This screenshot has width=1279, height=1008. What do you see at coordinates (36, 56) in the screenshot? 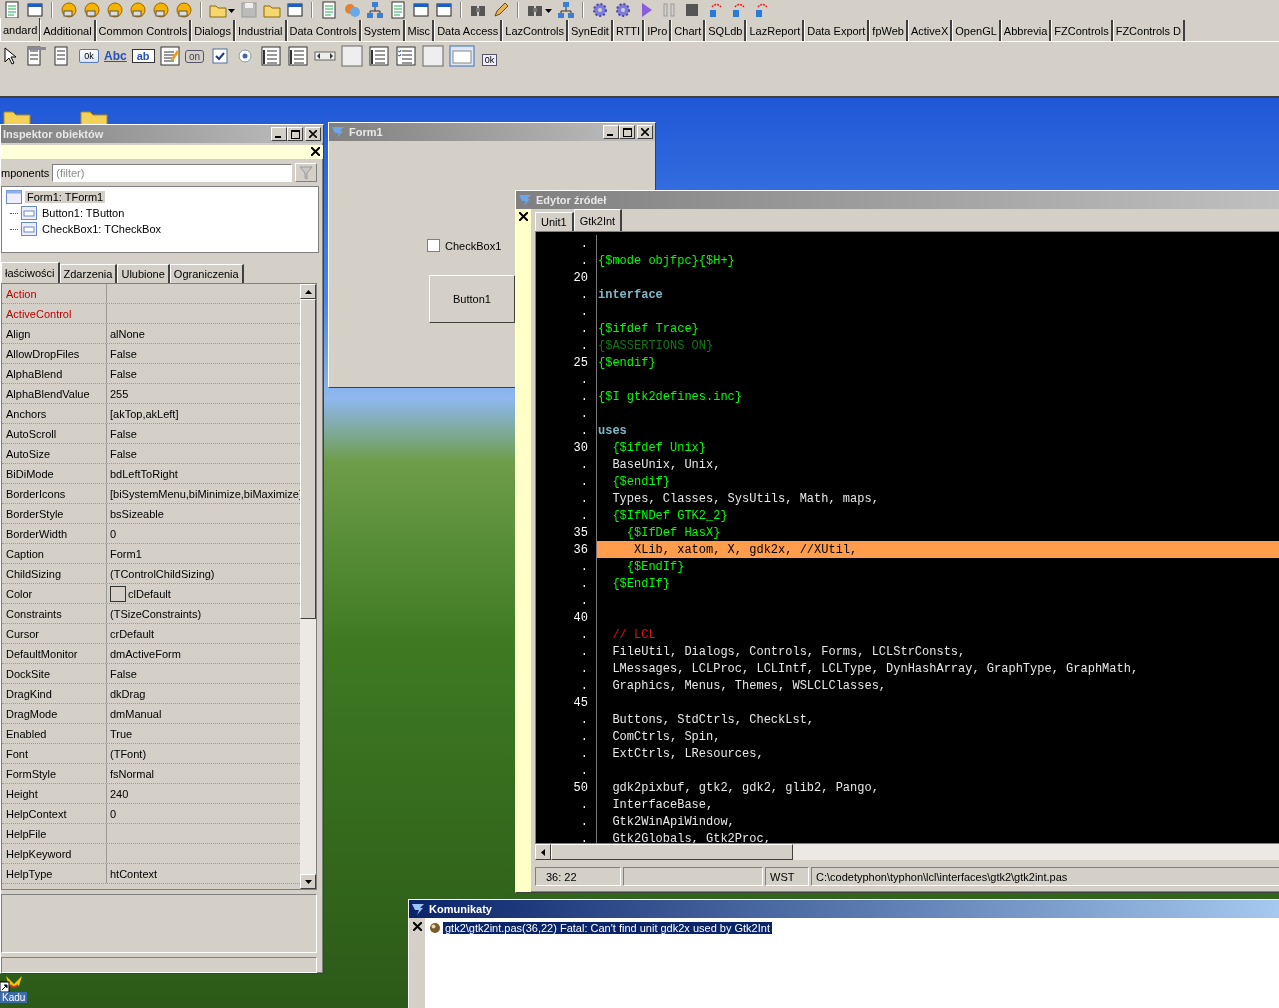
I see `menu-bar-icon` at bounding box center [36, 56].